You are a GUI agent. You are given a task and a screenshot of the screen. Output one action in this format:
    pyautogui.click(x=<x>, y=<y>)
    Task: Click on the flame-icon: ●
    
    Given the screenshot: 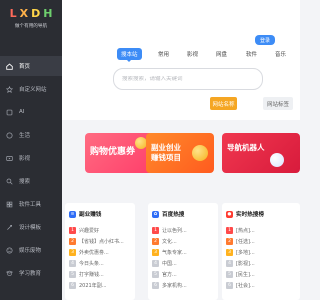 What is the action you would take?
    pyautogui.click(x=229, y=214)
    